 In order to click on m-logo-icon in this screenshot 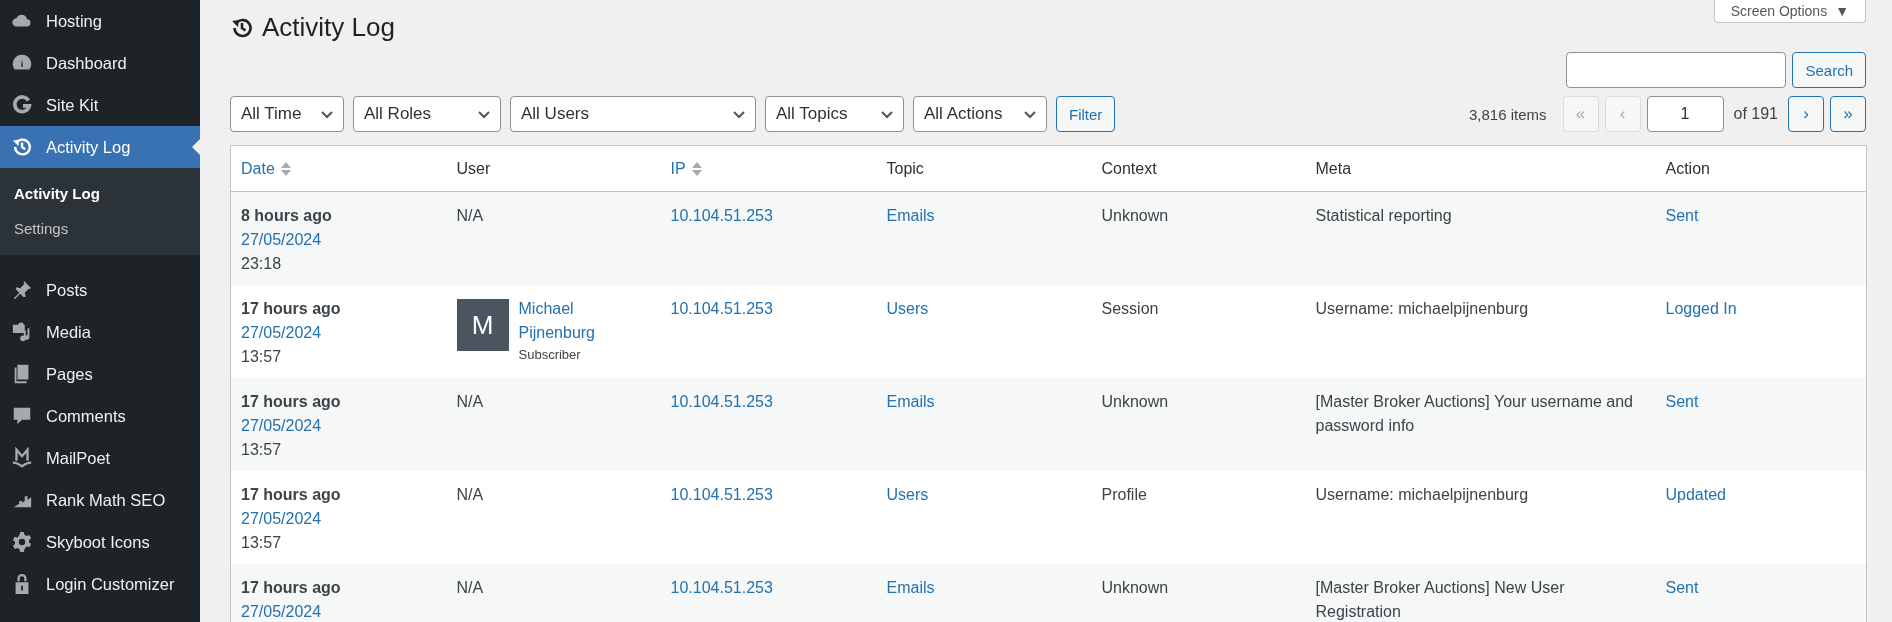, I will do `click(22, 458)`.